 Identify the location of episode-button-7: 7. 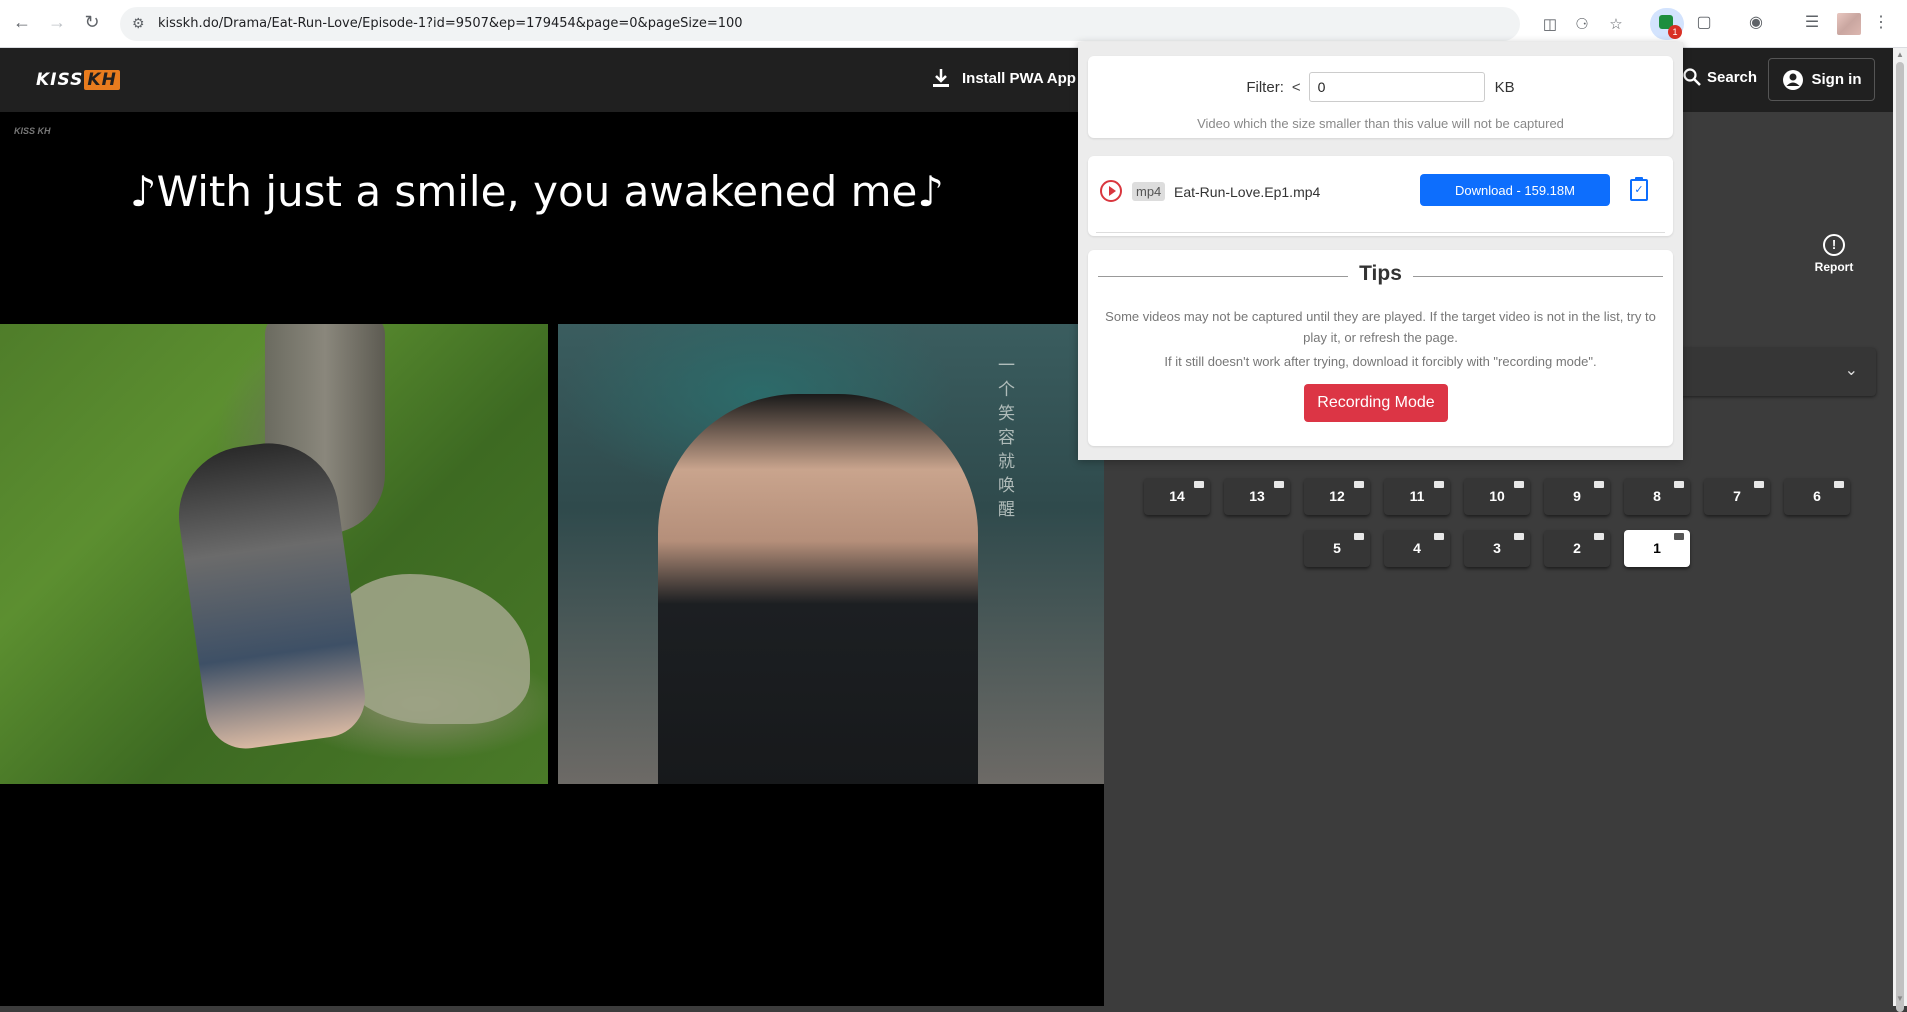
(1737, 496).